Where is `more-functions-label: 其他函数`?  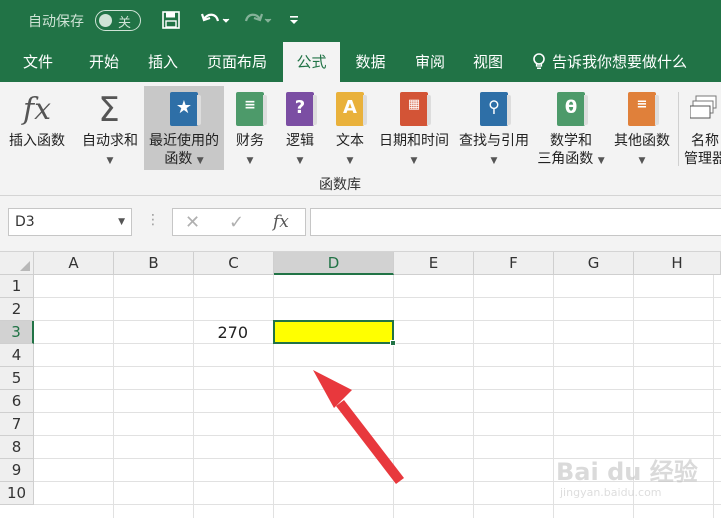 more-functions-label: 其他函数 is located at coordinates (642, 141).